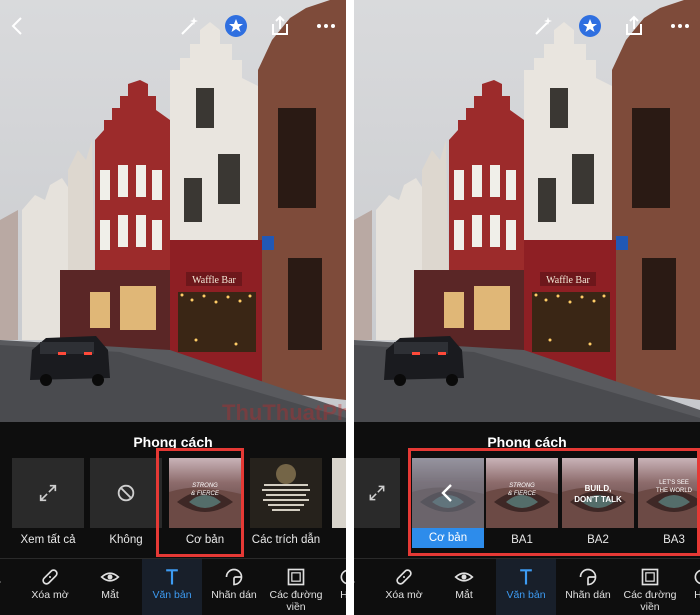 The image size is (700, 615). What do you see at coordinates (286, 493) in the screenshot?
I see `quote-thumbnail` at bounding box center [286, 493].